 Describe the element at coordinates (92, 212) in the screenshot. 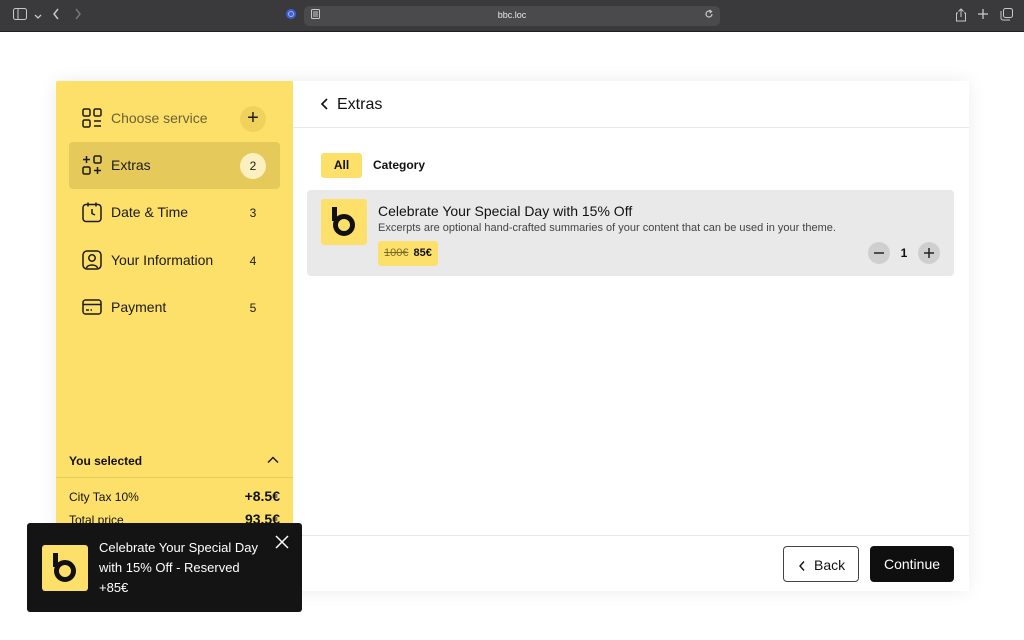

I see `calendar-clock-icon` at that location.